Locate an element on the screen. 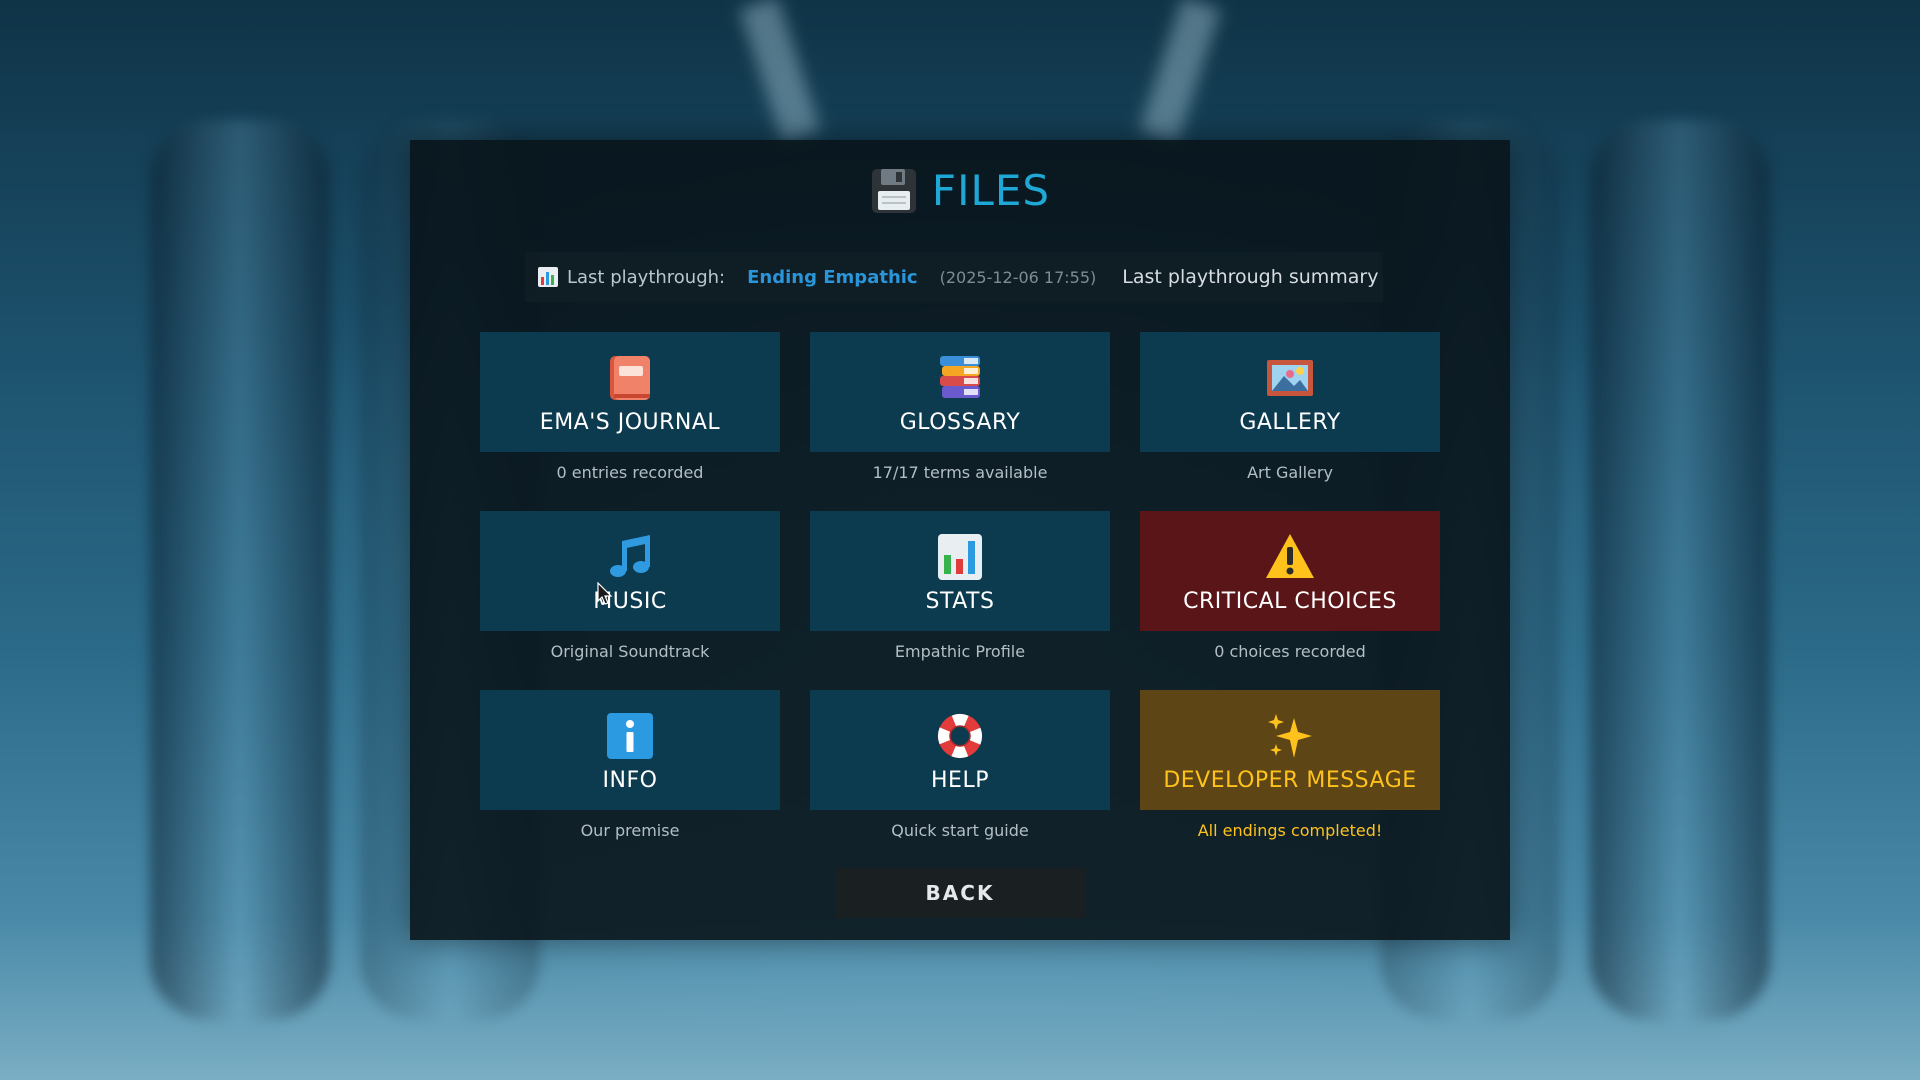 Image resolution: width=1920 pixels, height=1080 pixels. glossary-cell: GLOSSARY 17/17 terms available is located at coordinates (960, 421).